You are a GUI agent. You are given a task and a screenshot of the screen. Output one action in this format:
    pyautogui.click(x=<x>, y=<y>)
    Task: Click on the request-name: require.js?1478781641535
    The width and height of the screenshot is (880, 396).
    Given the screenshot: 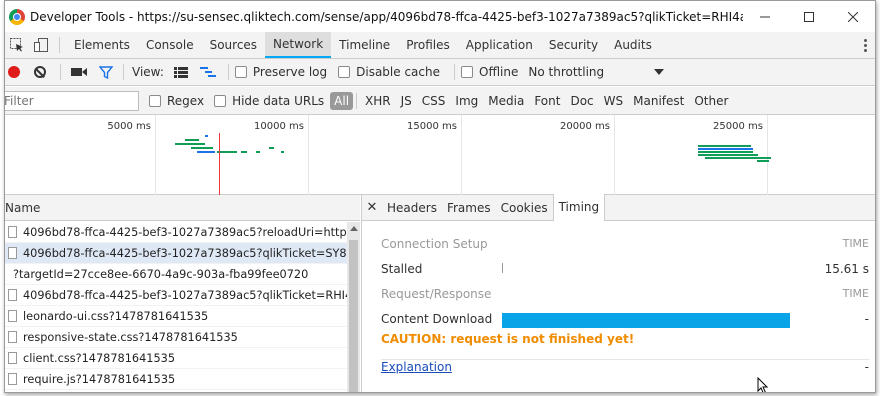 What is the action you would take?
    pyautogui.click(x=99, y=379)
    